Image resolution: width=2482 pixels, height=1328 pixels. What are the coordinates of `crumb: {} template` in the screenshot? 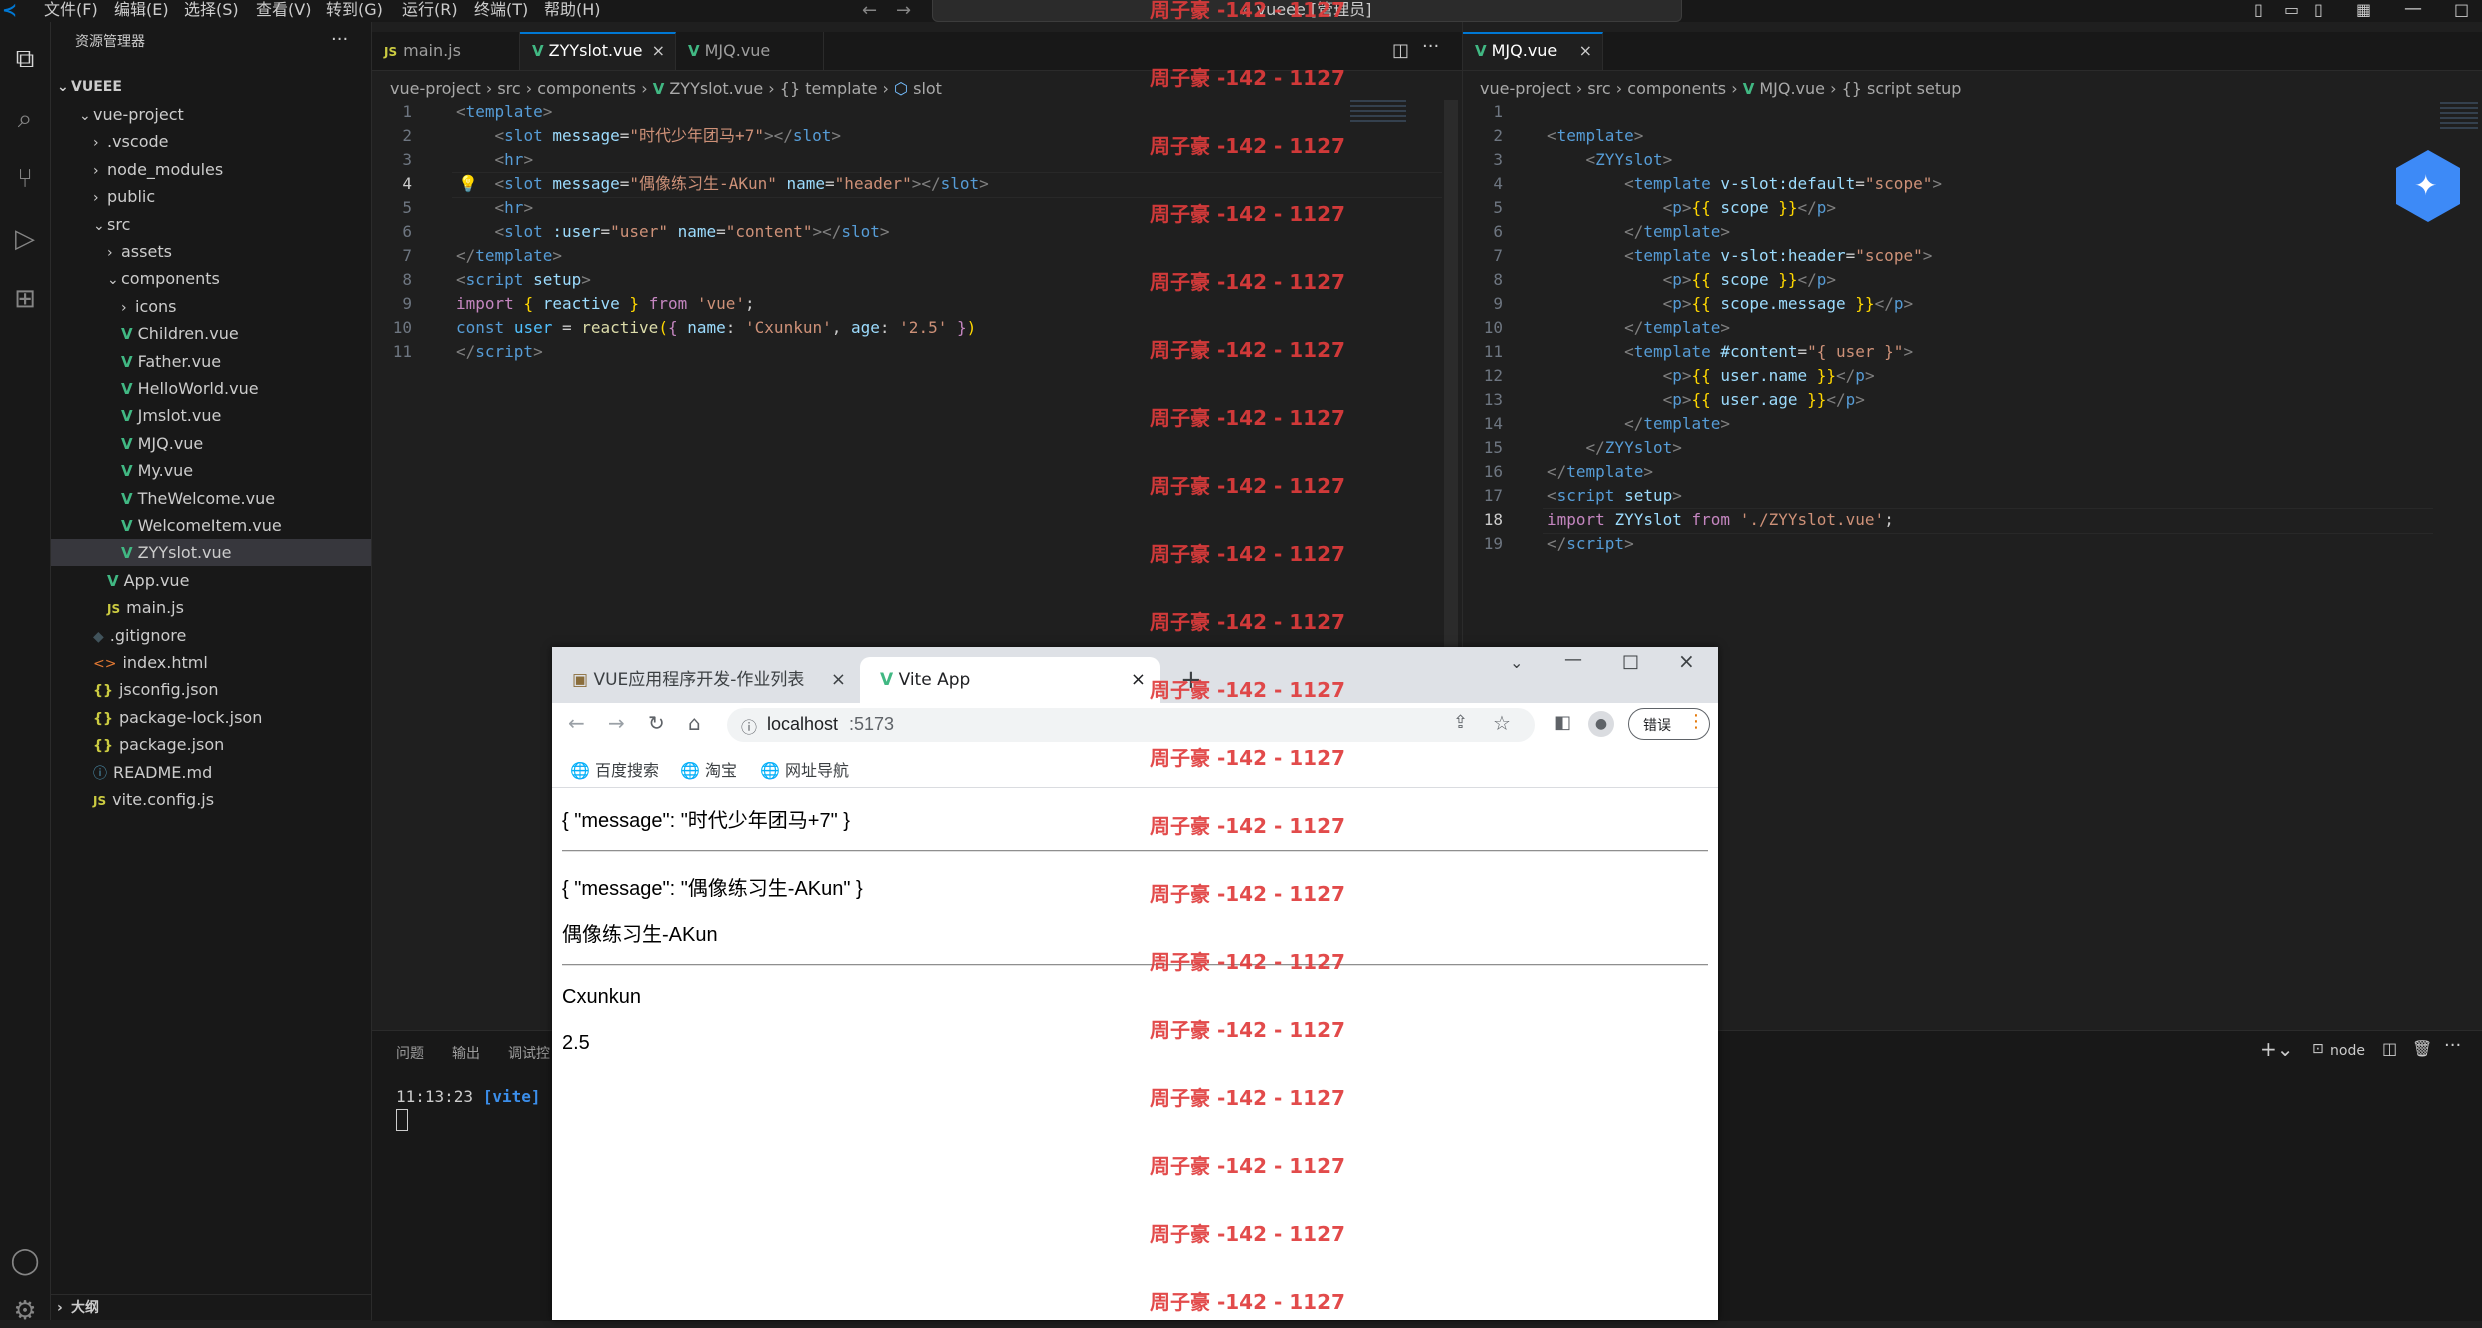 It's located at (829, 88).